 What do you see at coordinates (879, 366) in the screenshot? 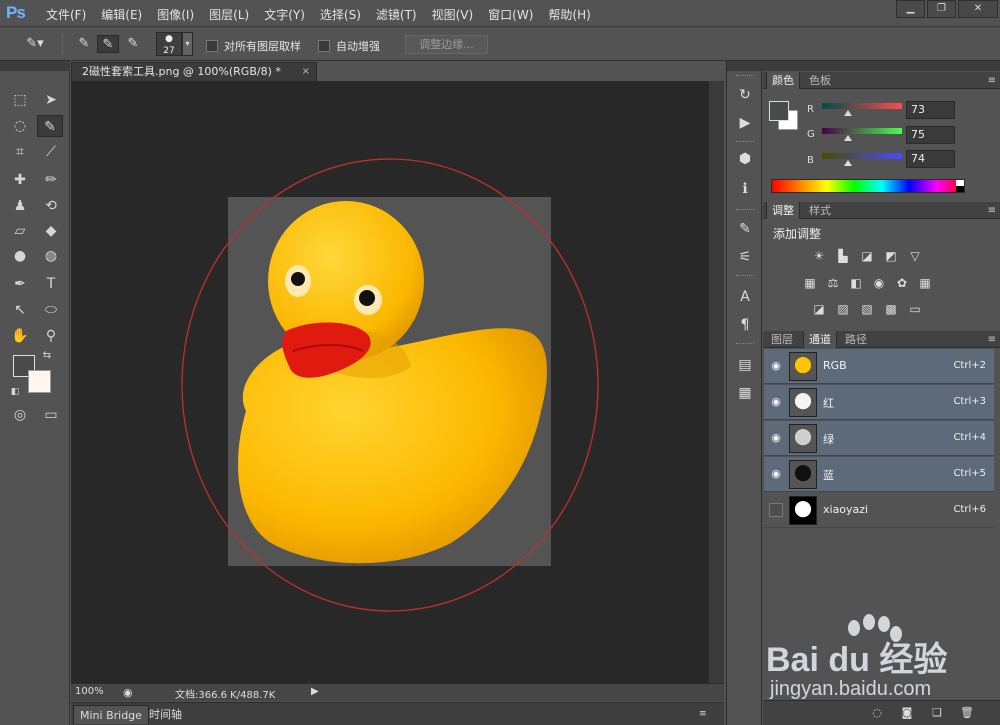
I see `channel-row-rgb: ◉ RGB Ctrl+2` at bounding box center [879, 366].